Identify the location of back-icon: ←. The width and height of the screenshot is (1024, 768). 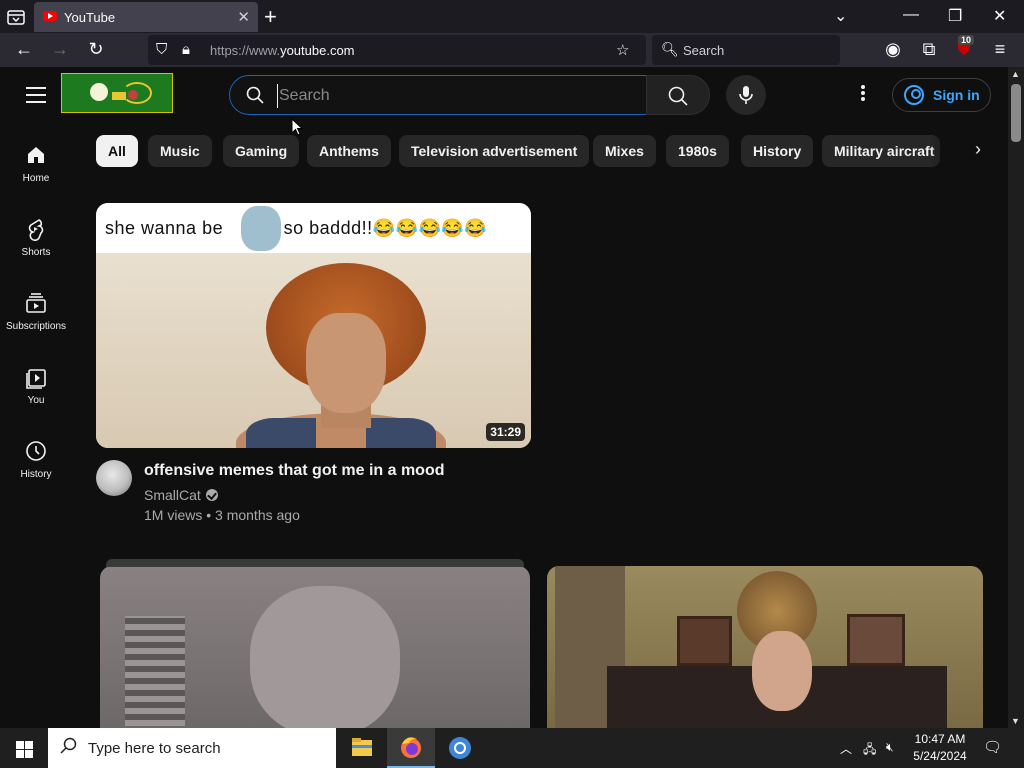
(24, 49).